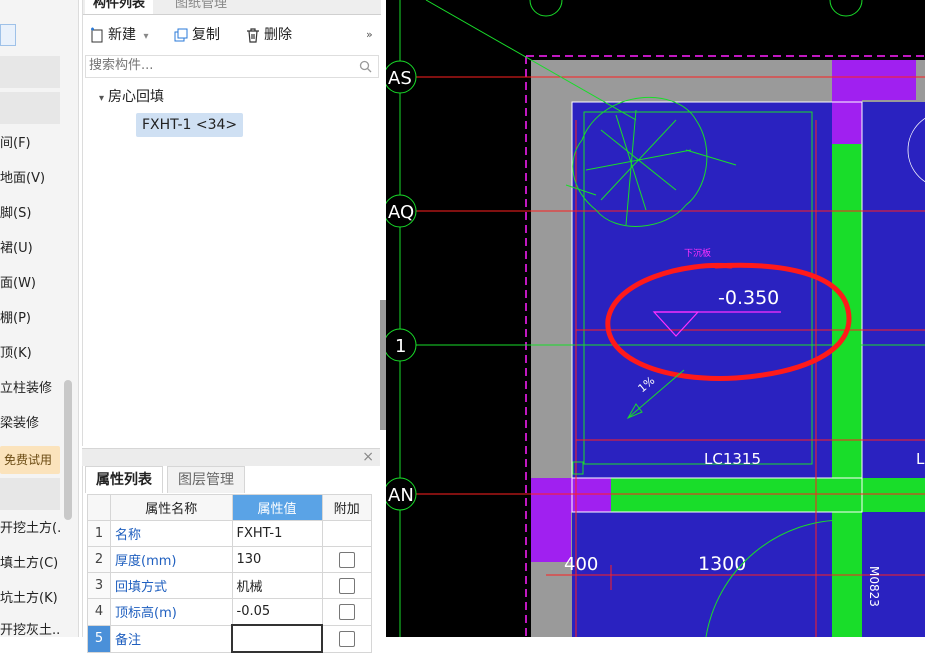 This screenshot has width=925, height=653. Describe the element at coordinates (16, 249) in the screenshot. I see `nav-item: 裙(U)` at that location.